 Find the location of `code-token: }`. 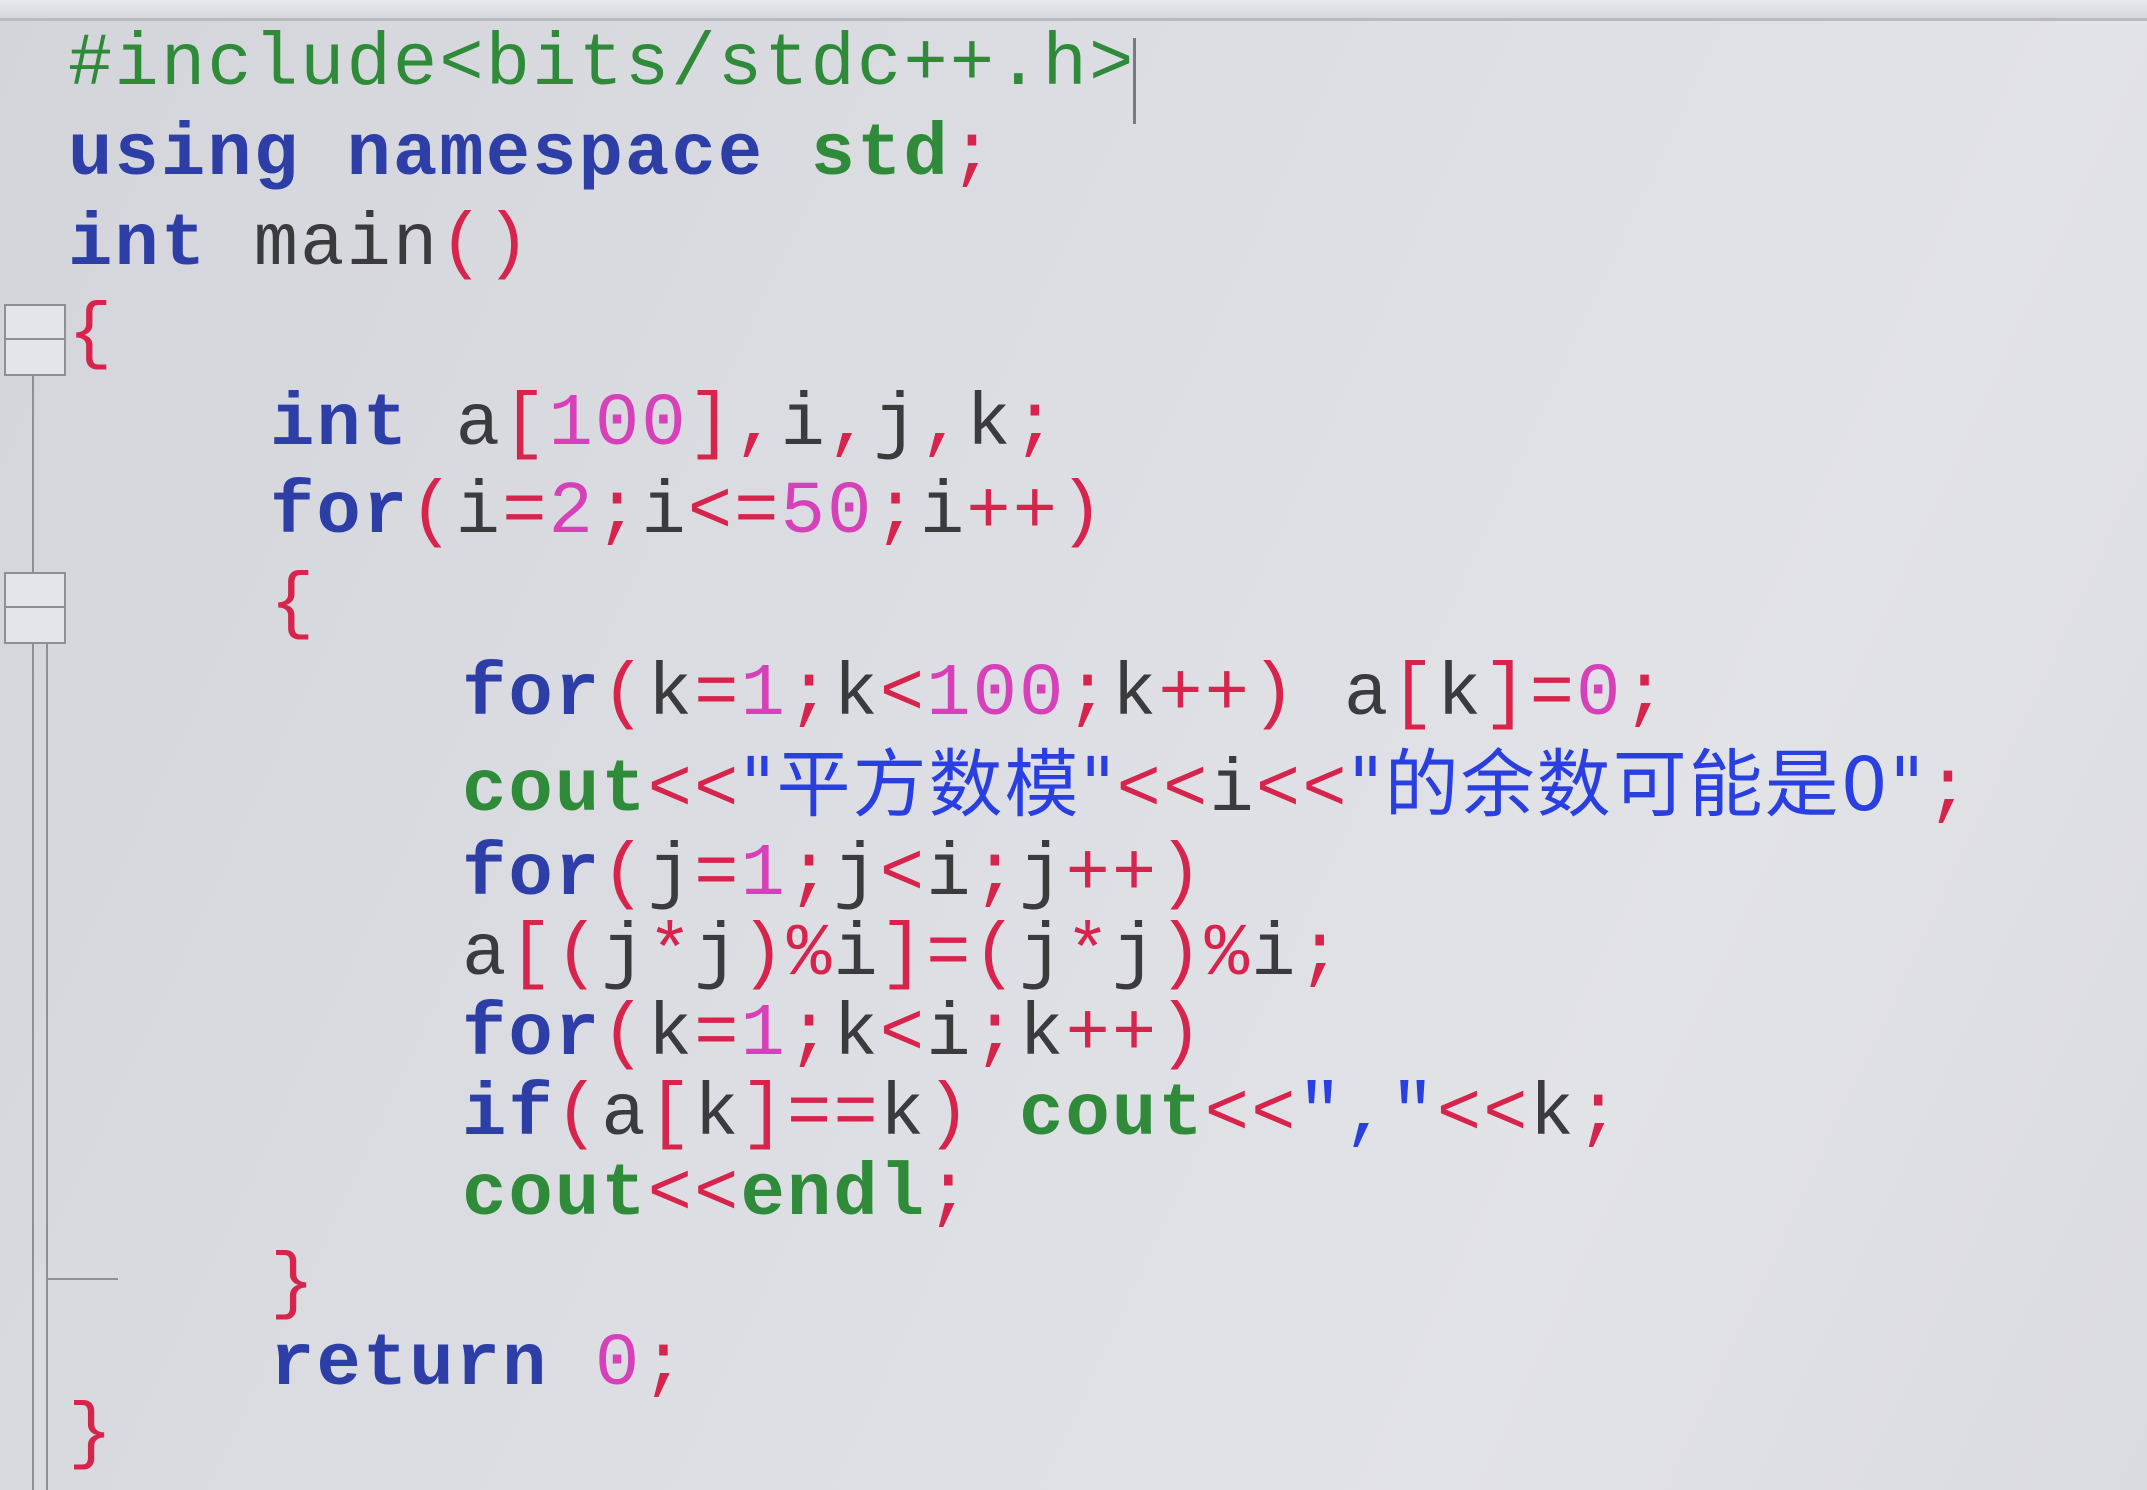

code-token: } is located at coordinates (293, 1285).